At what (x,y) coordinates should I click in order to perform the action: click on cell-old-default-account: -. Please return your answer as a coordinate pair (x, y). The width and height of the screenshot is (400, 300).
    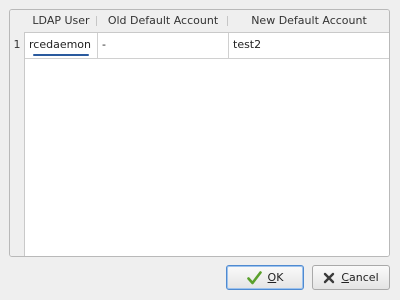
    Looking at the image, I should click on (163, 45).